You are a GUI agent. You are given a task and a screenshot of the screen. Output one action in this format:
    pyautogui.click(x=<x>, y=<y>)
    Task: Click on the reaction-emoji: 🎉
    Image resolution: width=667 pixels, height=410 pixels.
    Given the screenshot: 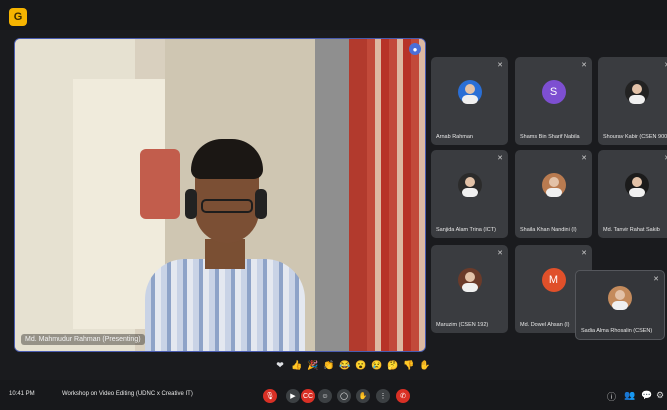 What is the action you would take?
    pyautogui.click(x=312, y=365)
    